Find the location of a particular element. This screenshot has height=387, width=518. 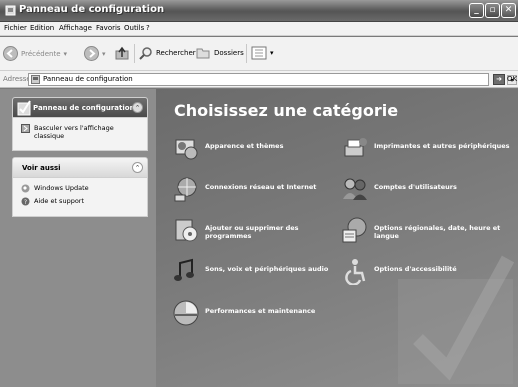

search-icon is located at coordinates (145, 53).